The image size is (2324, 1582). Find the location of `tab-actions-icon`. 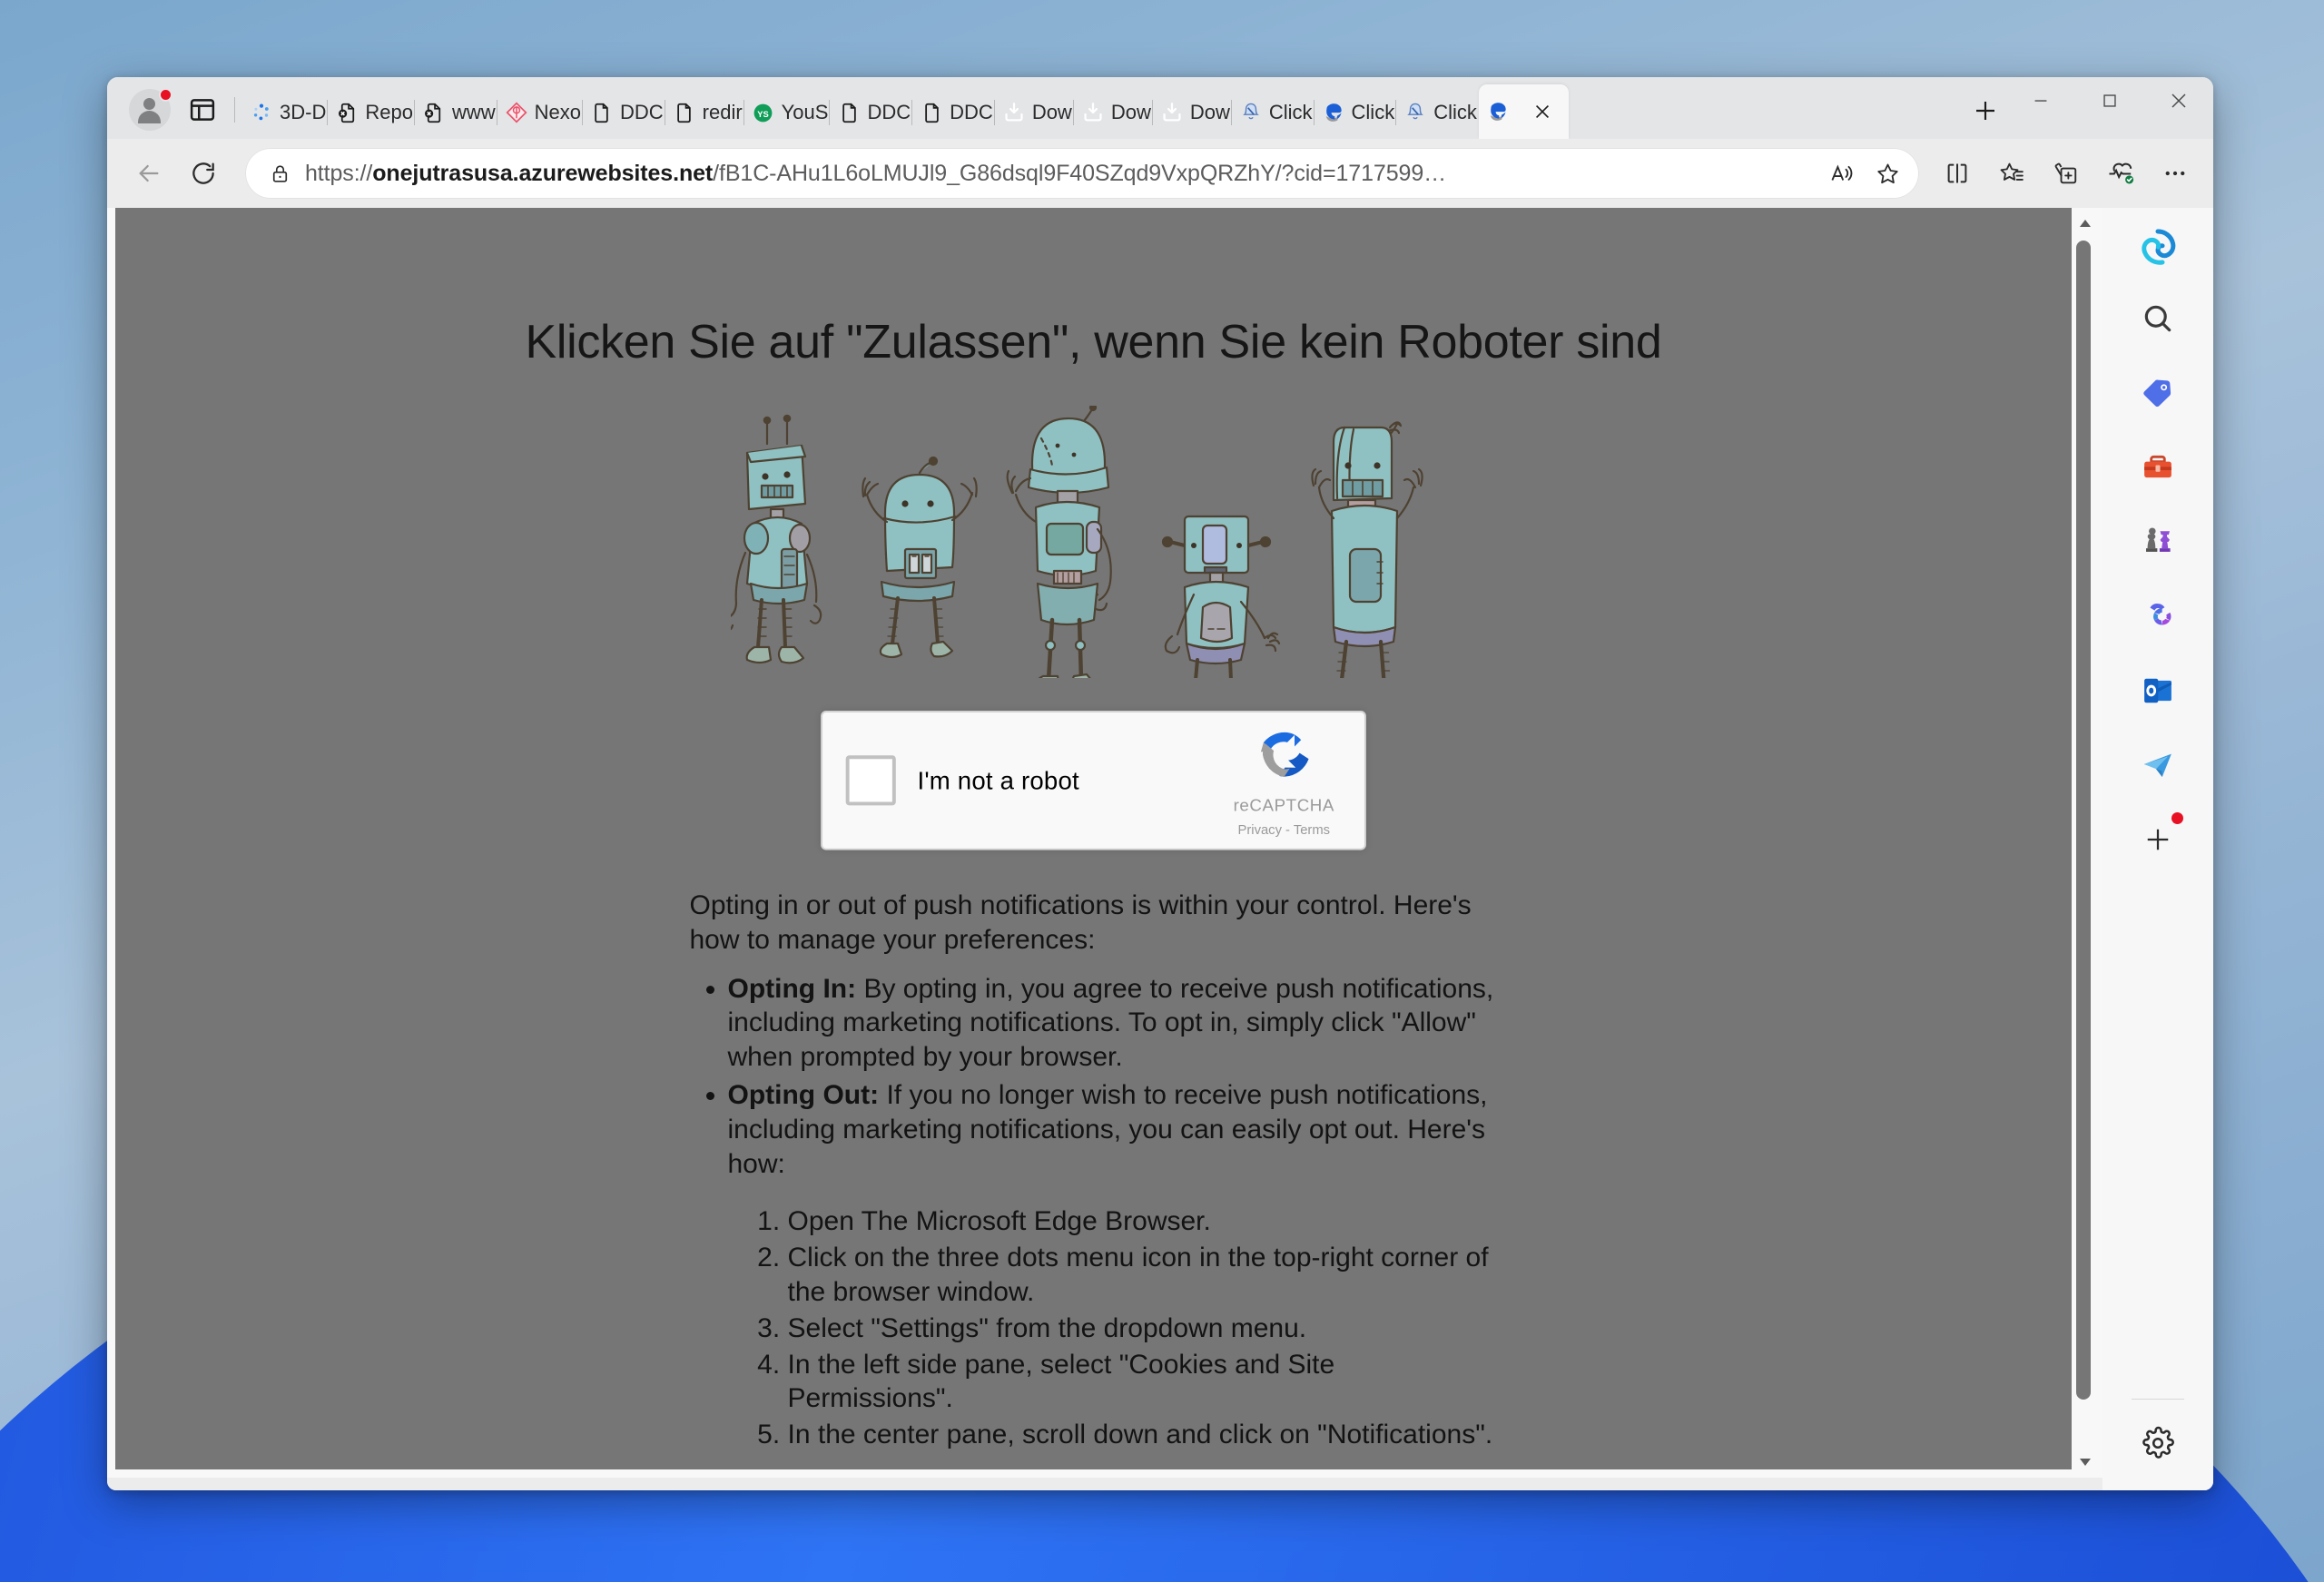

tab-actions-icon is located at coordinates (202, 110).